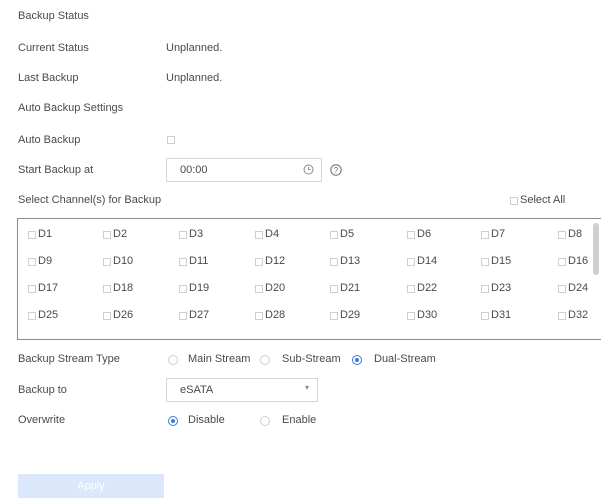 The height and width of the screenshot is (502, 601). Describe the element at coordinates (244, 170) in the screenshot. I see `start-backup-time-input: 00:00` at that location.